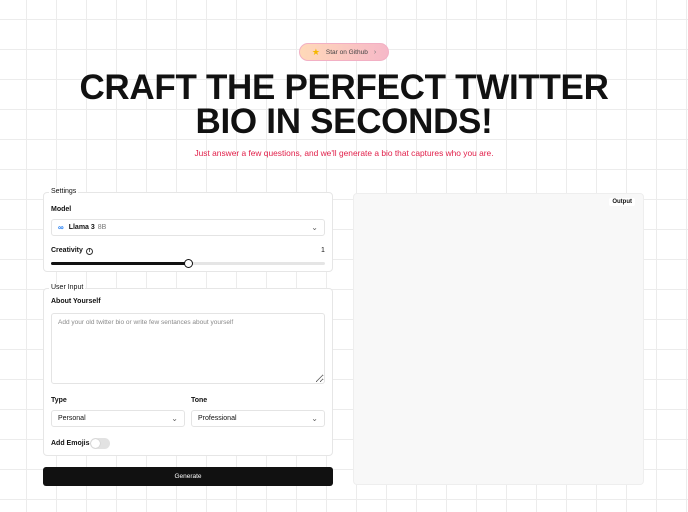  What do you see at coordinates (323, 250) in the screenshot?
I see `creativity-value: 1` at bounding box center [323, 250].